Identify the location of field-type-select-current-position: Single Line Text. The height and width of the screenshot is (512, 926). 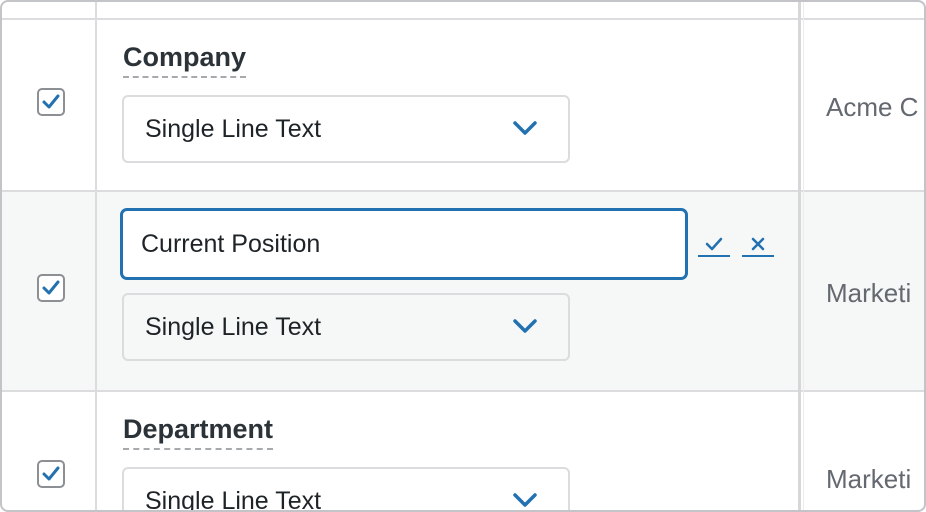
(346, 327).